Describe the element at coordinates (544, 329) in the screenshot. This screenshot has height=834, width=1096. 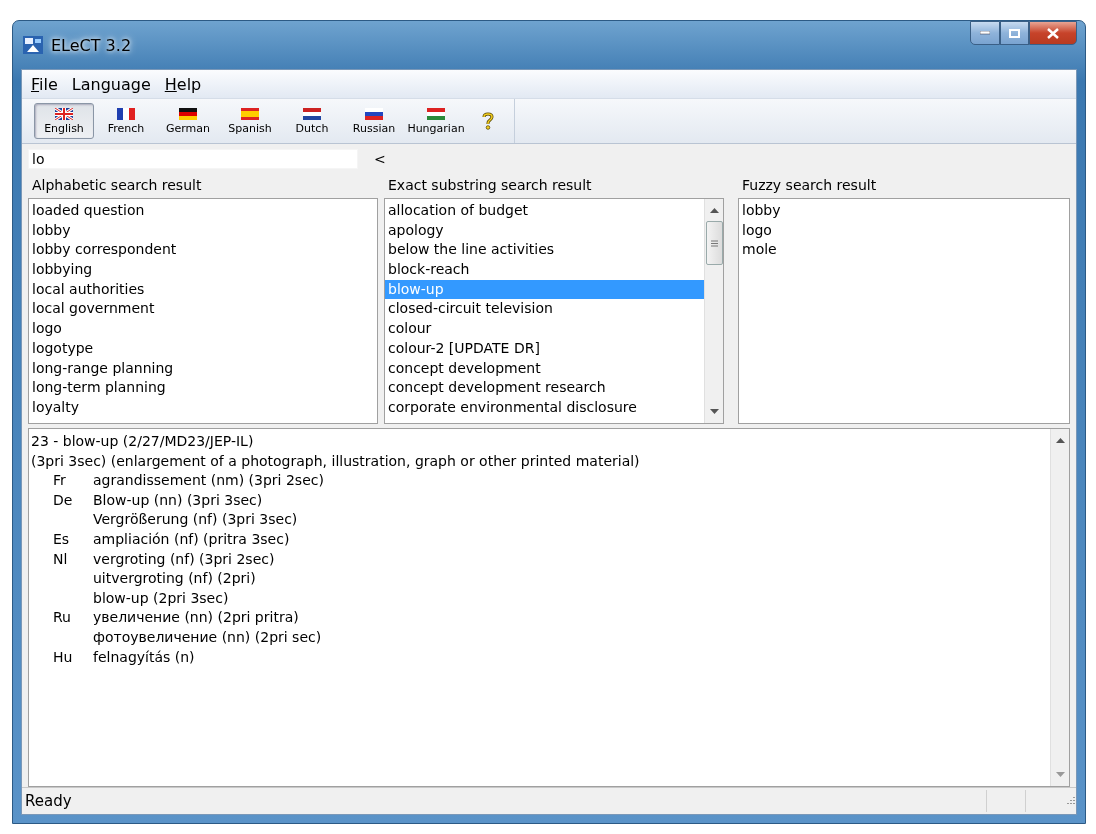
I see `list-item: colour` at that location.